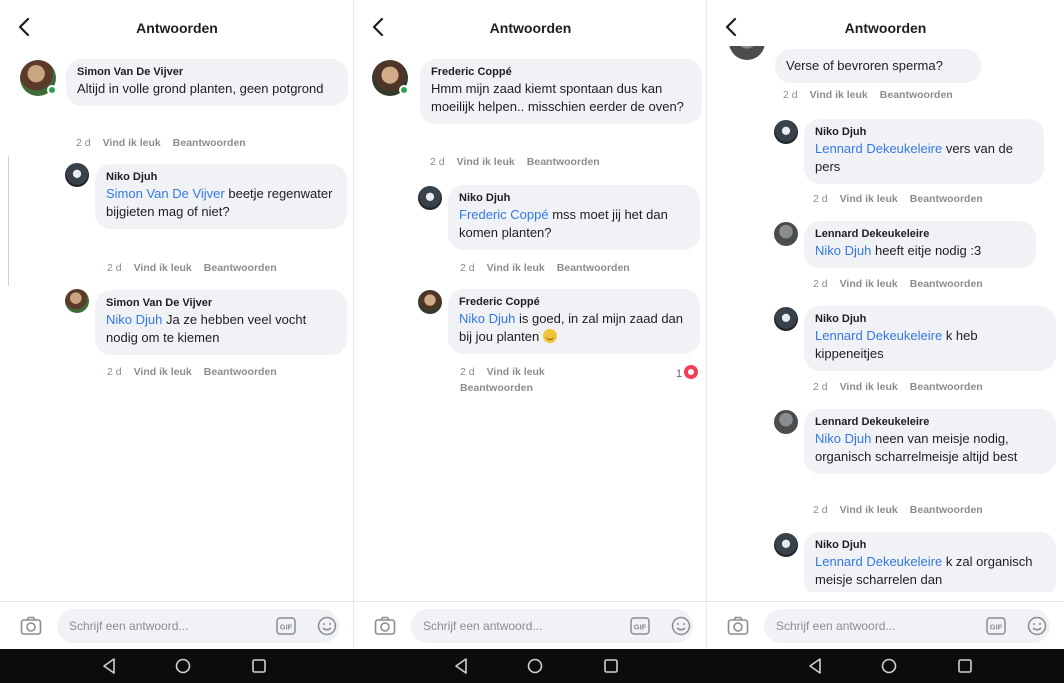 The image size is (1064, 683). I want to click on comment-time: 2 d, so click(467, 268).